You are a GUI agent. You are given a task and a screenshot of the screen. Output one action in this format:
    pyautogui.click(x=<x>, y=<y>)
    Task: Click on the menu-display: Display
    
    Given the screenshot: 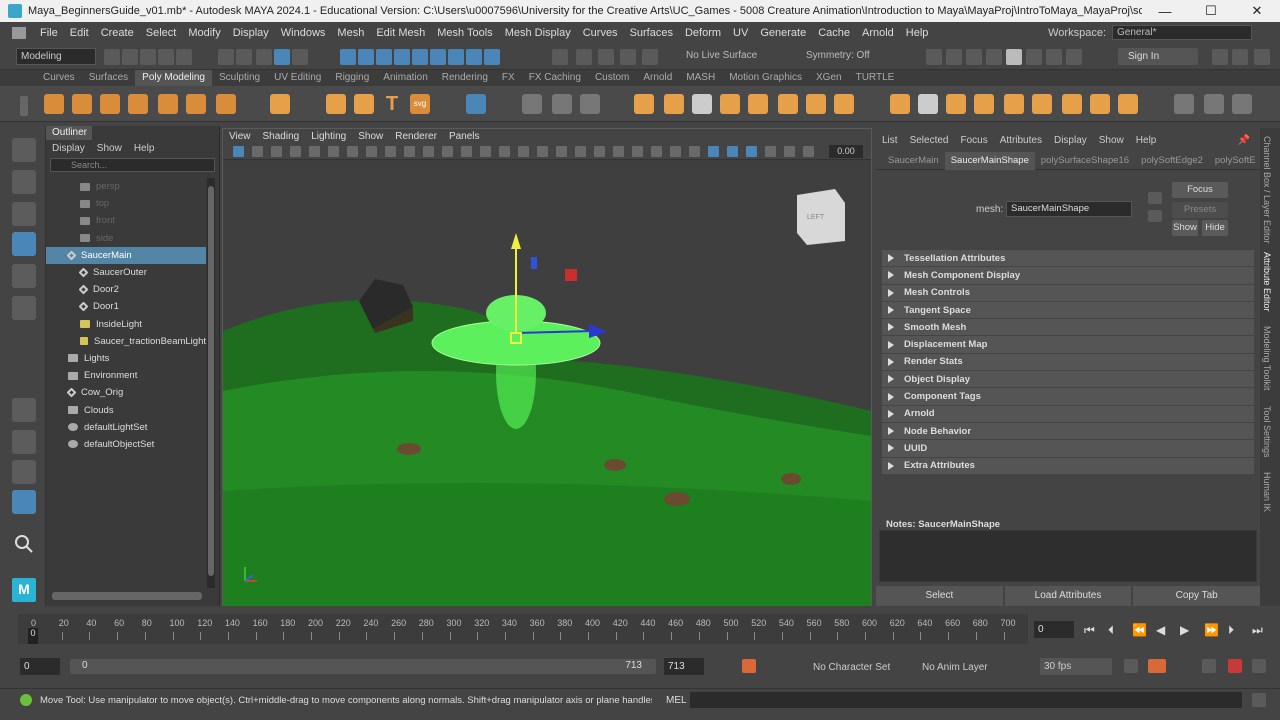 What is the action you would take?
    pyautogui.click(x=251, y=33)
    